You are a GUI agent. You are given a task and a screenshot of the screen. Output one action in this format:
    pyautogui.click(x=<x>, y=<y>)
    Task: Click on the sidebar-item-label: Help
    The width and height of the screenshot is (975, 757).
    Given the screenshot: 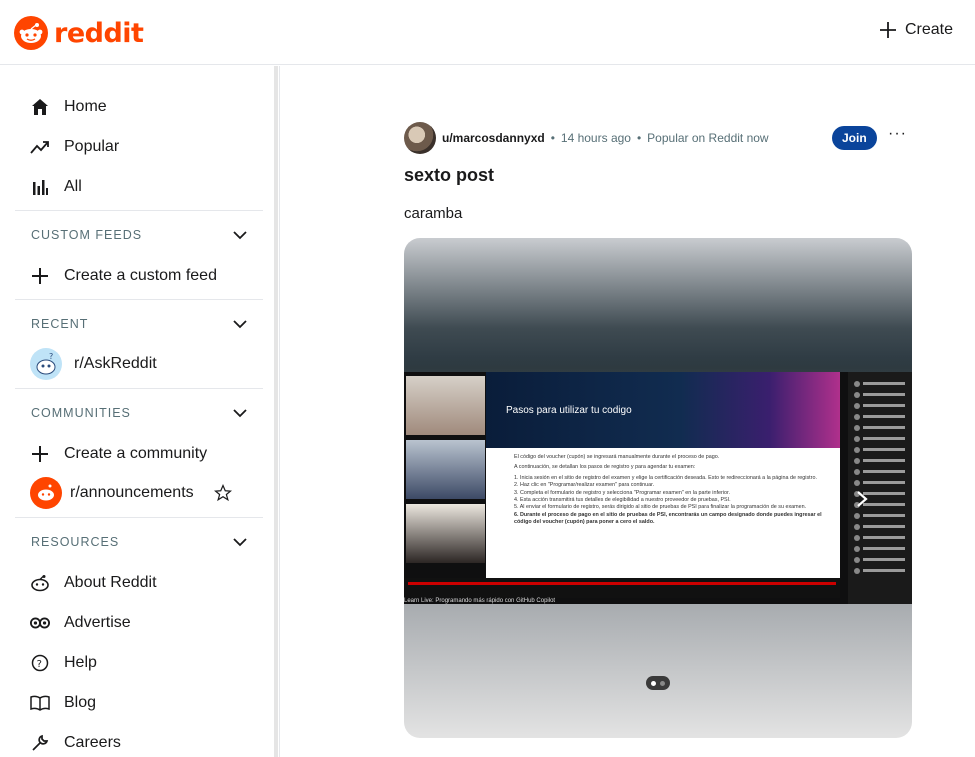 What is the action you would take?
    pyautogui.click(x=80, y=662)
    